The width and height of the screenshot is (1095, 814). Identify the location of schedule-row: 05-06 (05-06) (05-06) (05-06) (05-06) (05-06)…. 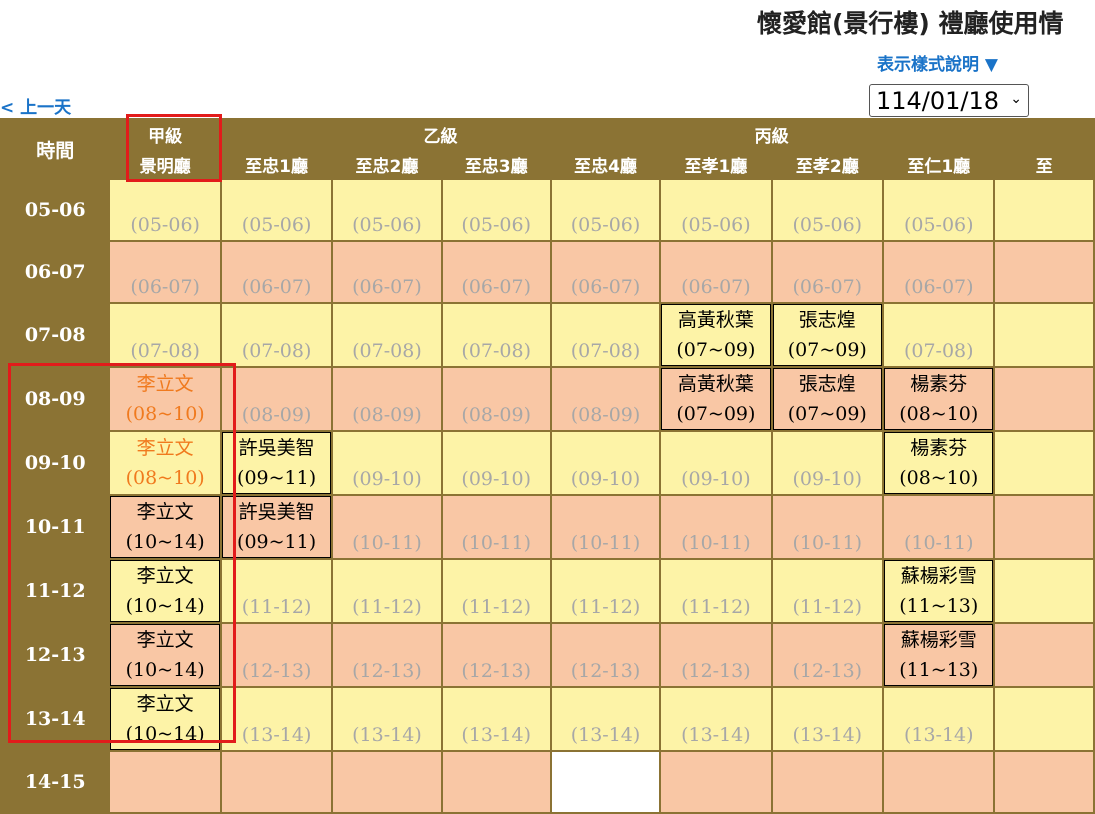
(547, 210).